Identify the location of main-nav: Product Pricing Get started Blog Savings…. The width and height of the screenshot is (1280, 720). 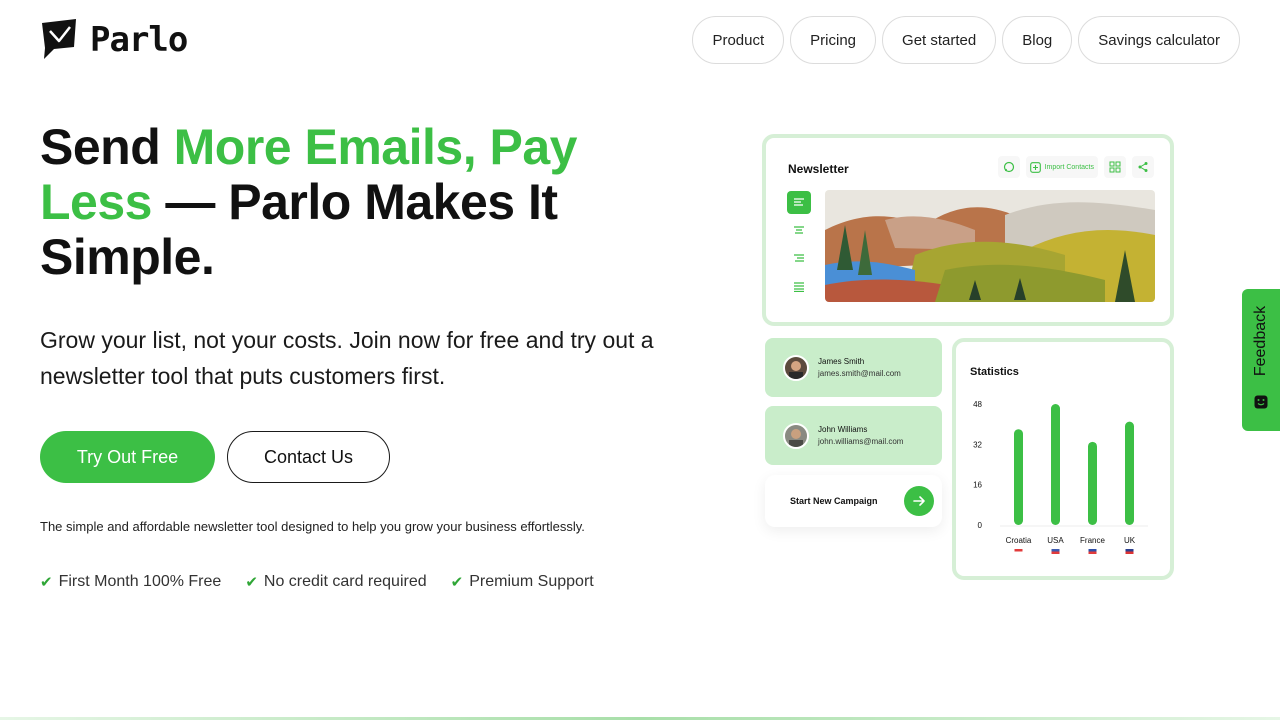
(966, 40).